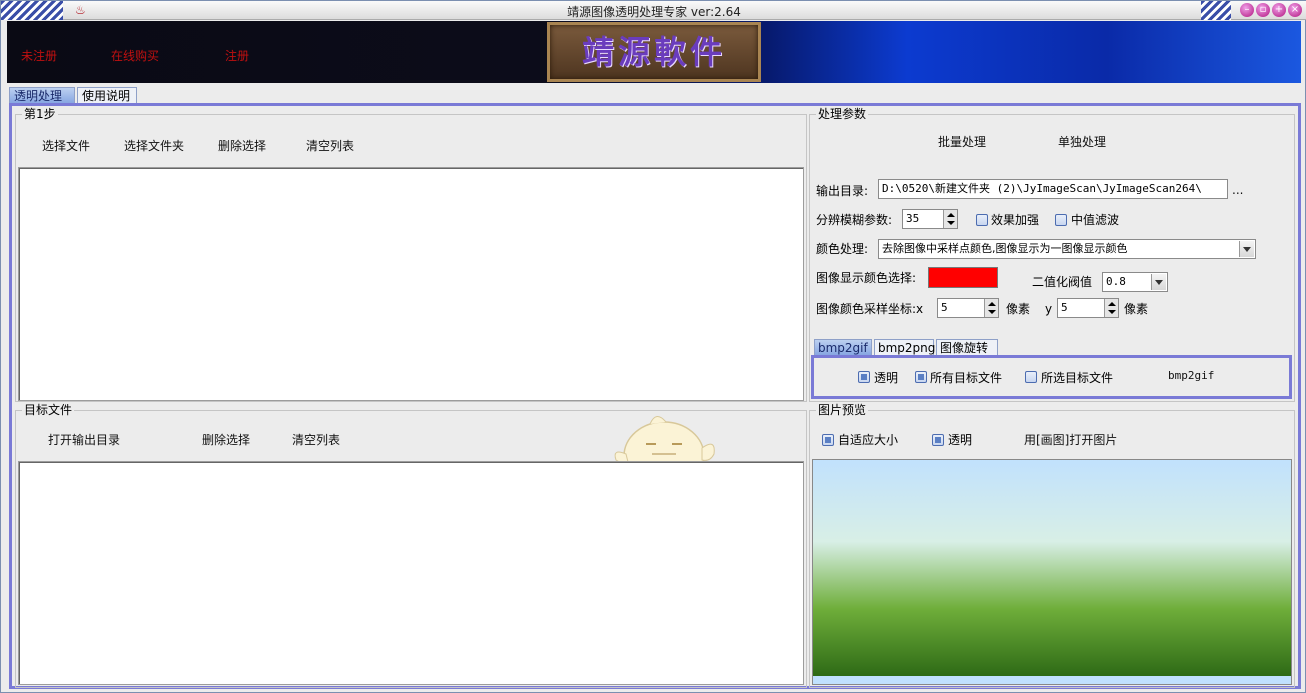  I want to click on logo-text: 靖源軟件, so click(653, 52).